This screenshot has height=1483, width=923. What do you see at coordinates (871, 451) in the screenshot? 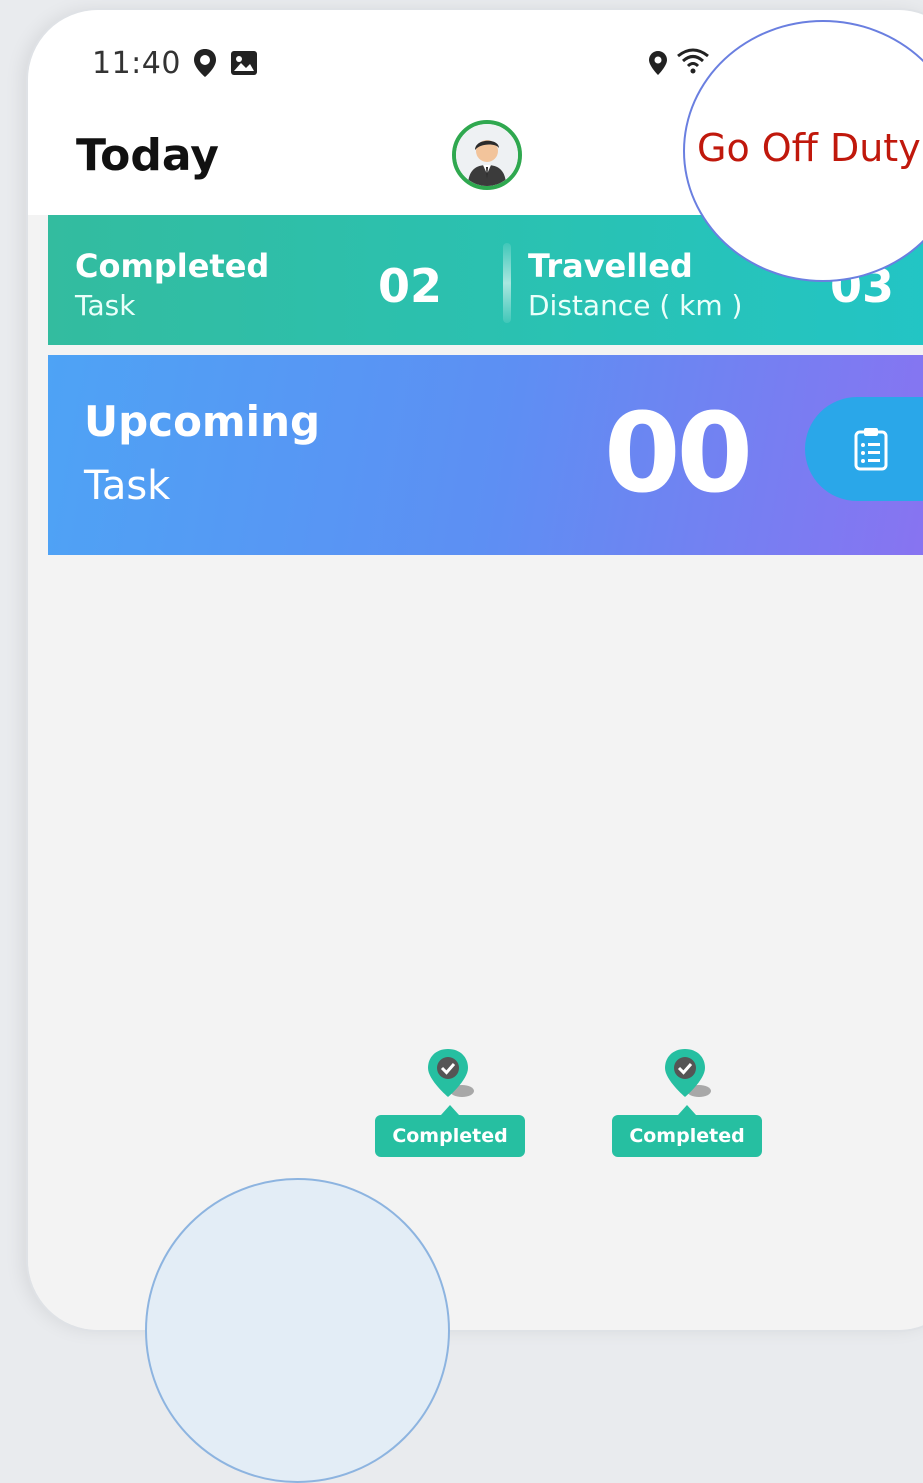
I see `clipboard-list-icon` at bounding box center [871, 451].